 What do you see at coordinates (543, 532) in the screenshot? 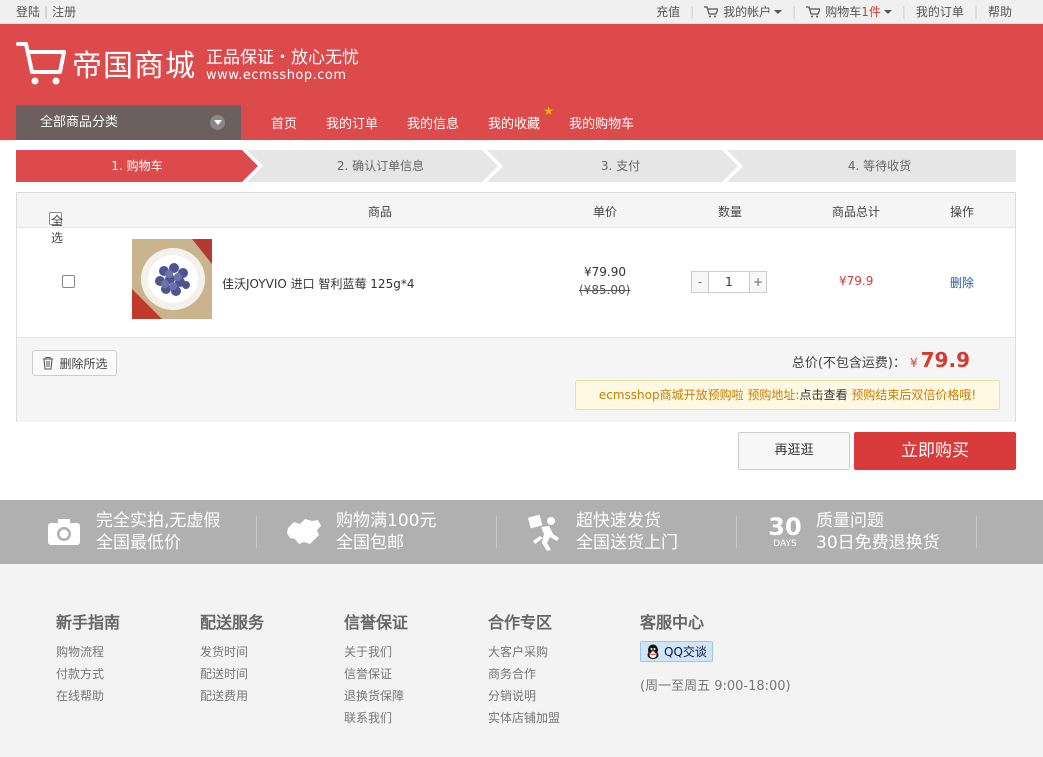
I see `delivery-man-icon` at bounding box center [543, 532].